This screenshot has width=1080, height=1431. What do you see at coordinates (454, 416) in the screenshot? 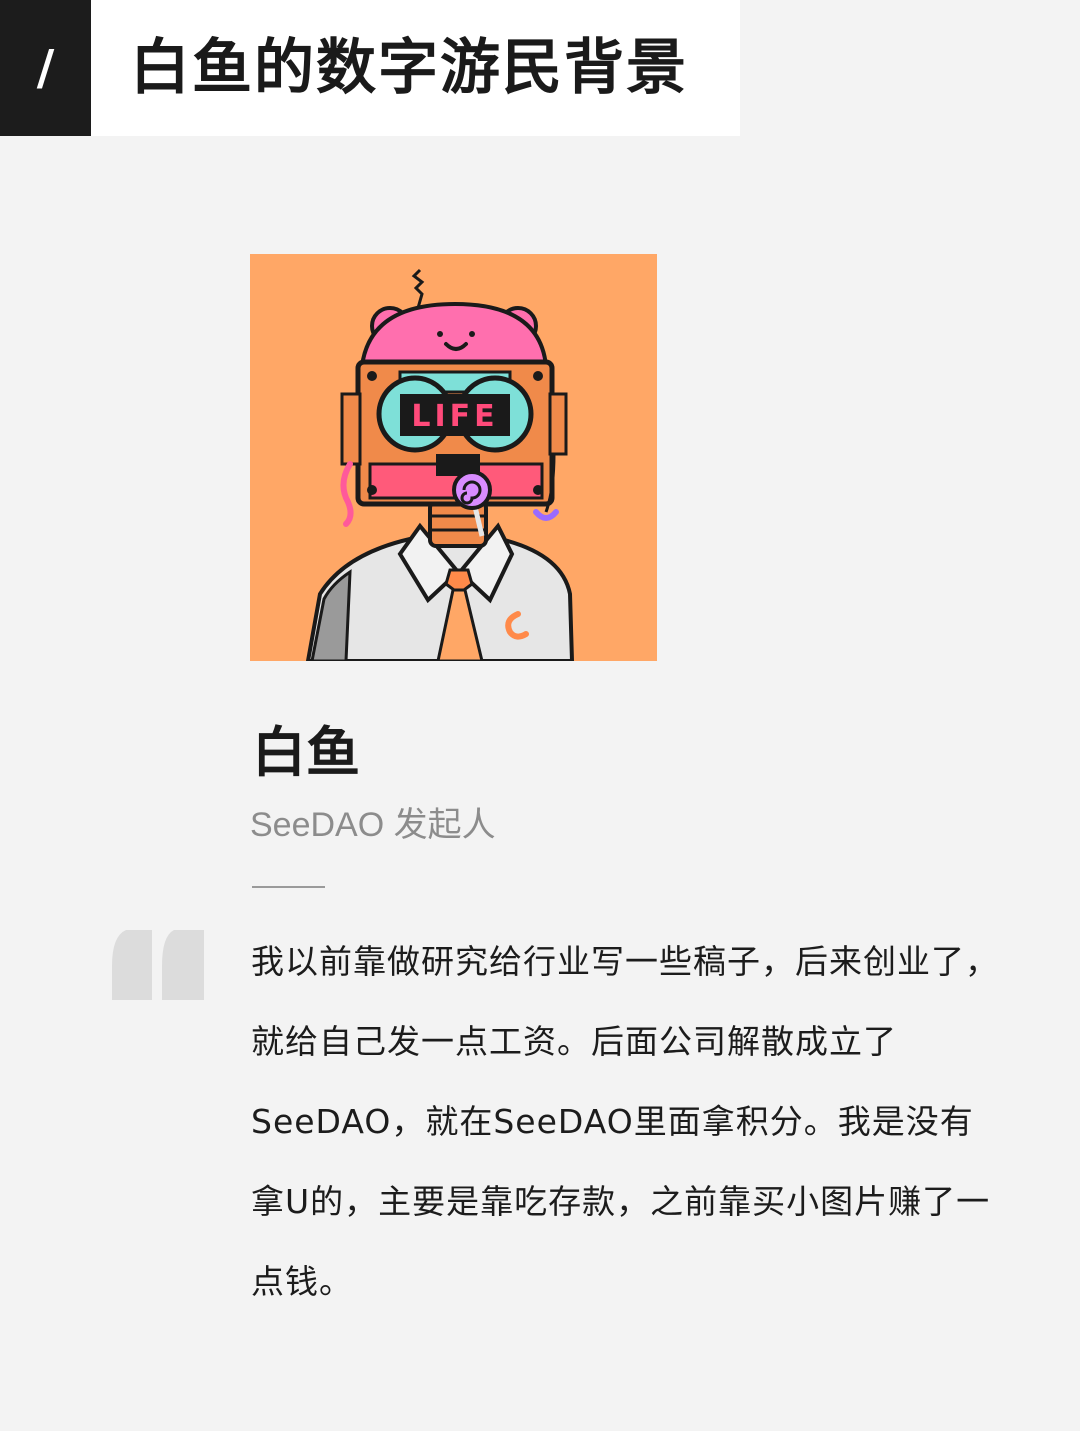
I see `svg-text: LIFE` at bounding box center [454, 416].